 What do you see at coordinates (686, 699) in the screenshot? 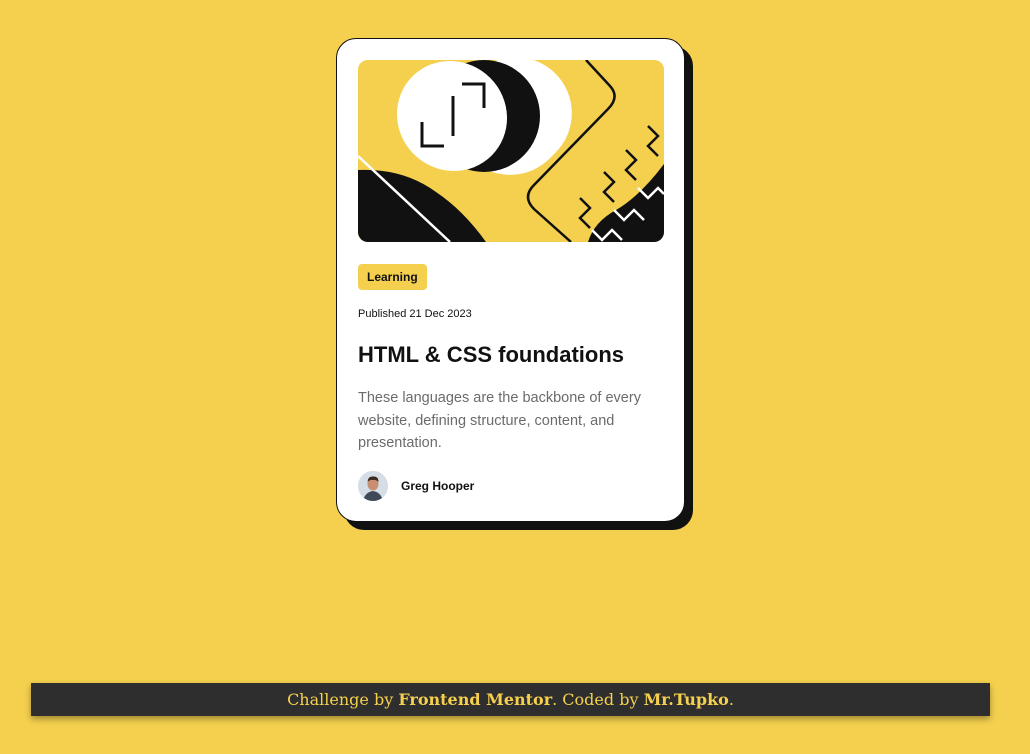
I see `author-link: Mr.Tupko` at bounding box center [686, 699].